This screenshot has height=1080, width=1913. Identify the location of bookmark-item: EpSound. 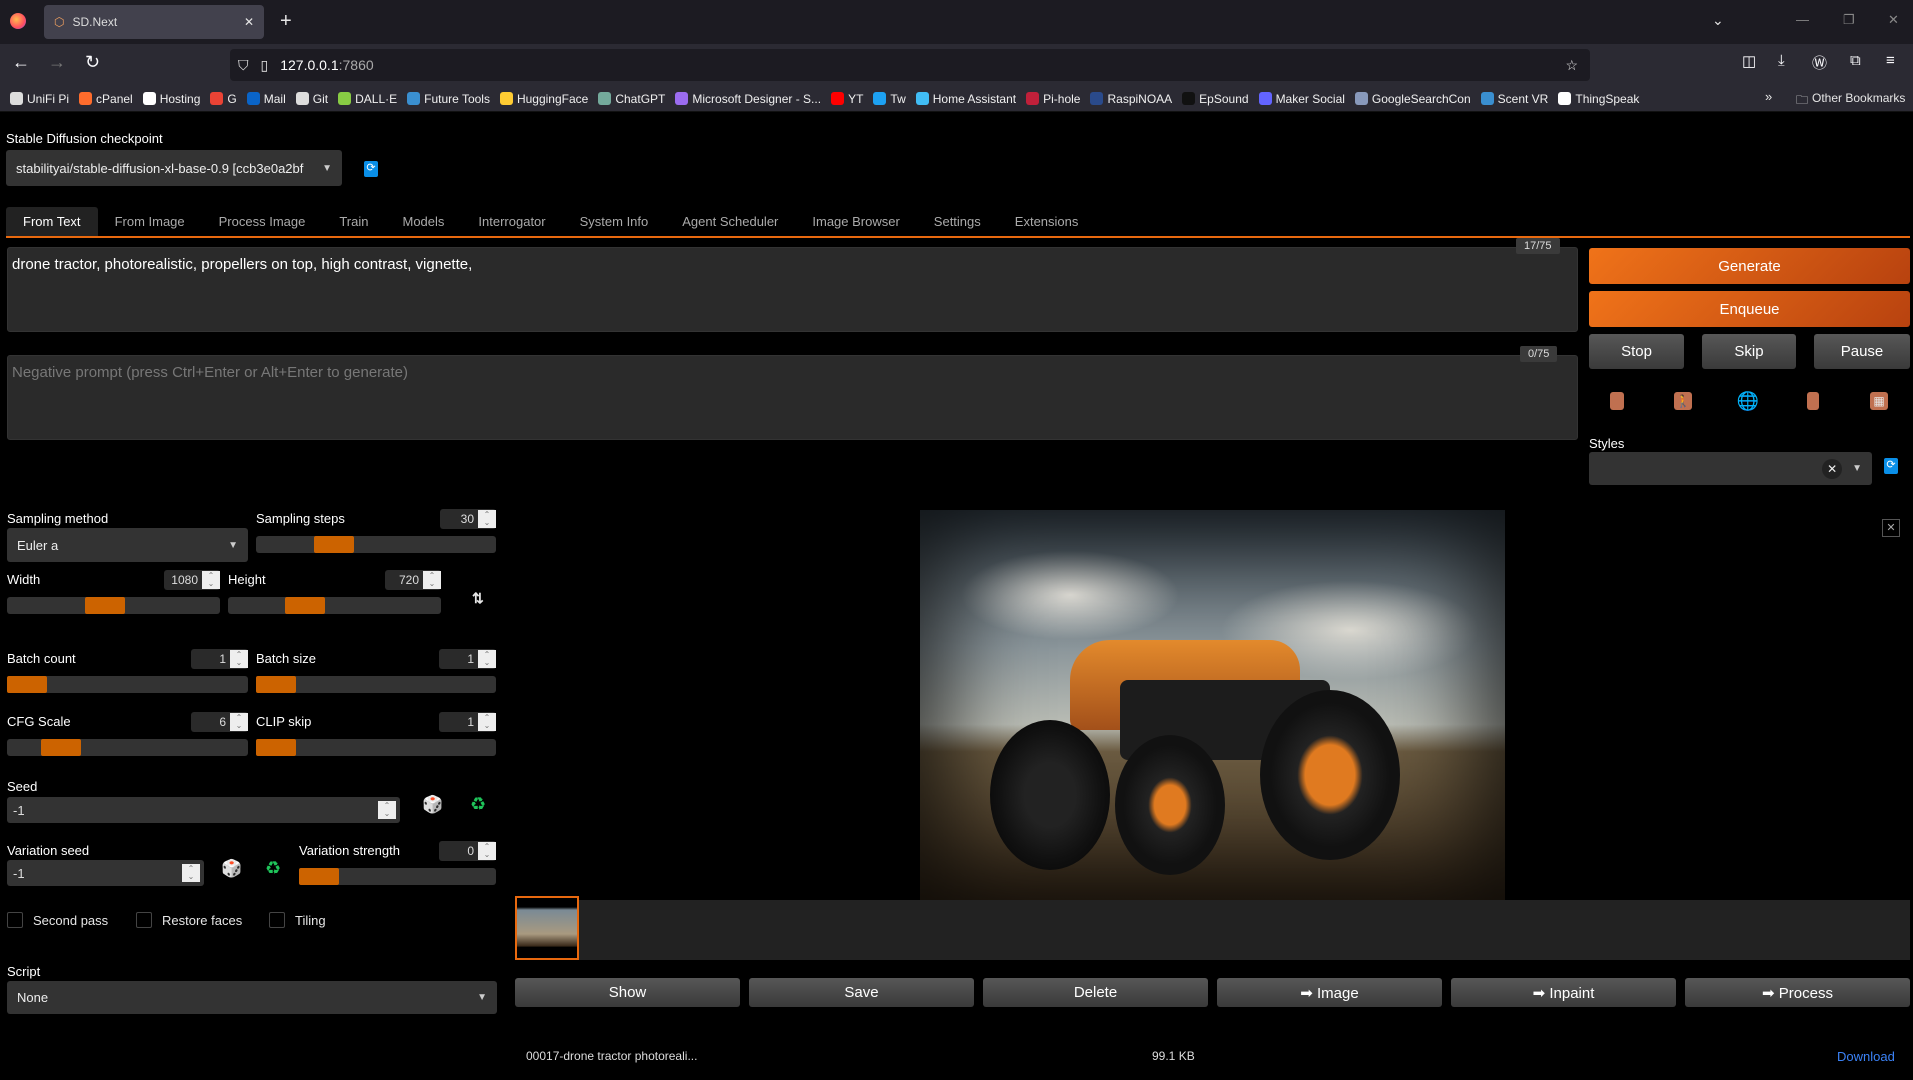
(1215, 99).